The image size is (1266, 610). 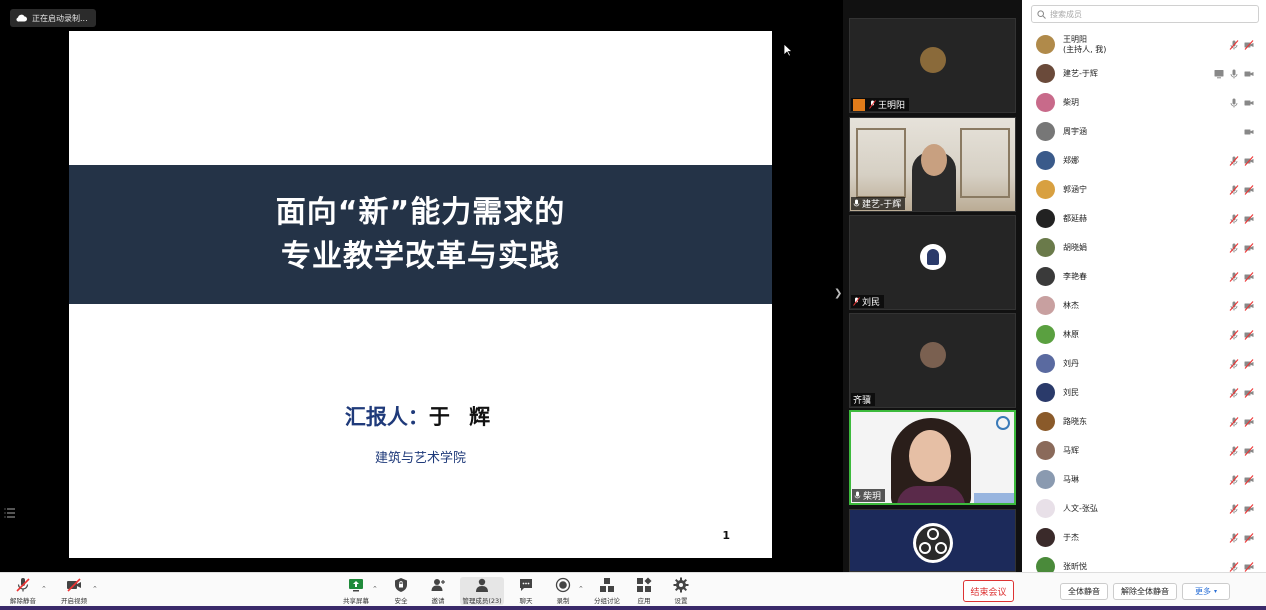 What do you see at coordinates (1144, 73) in the screenshot?
I see `participant-row: 建艺-于辉` at bounding box center [1144, 73].